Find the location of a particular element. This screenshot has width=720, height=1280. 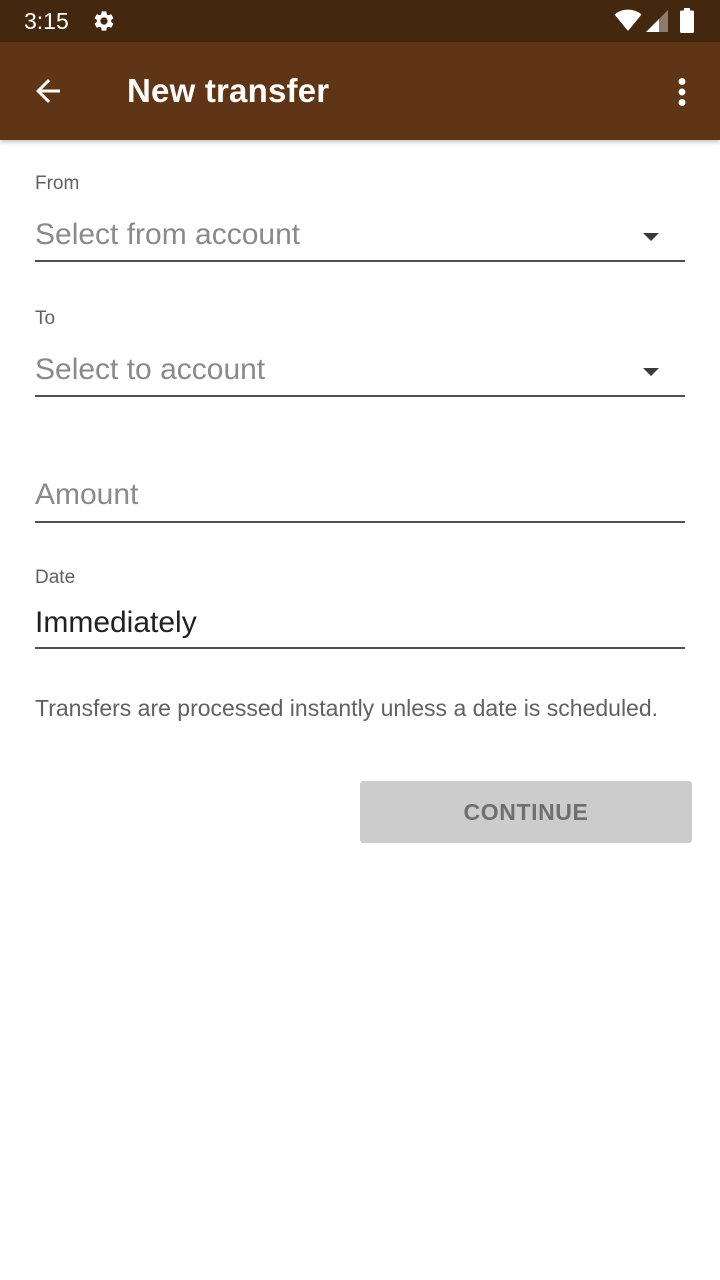

continue-button: CONTINUE is located at coordinates (526, 812).